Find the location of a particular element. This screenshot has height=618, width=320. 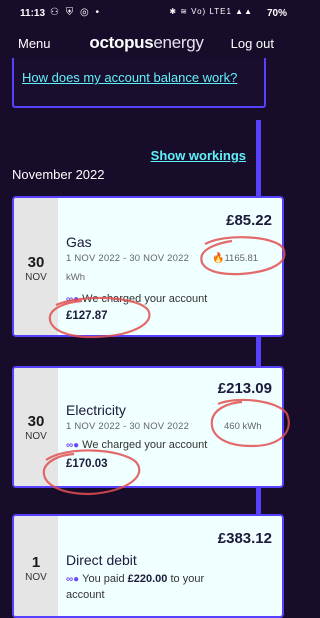

account-balance-help-link: How does my account balance work? is located at coordinates (137, 77).